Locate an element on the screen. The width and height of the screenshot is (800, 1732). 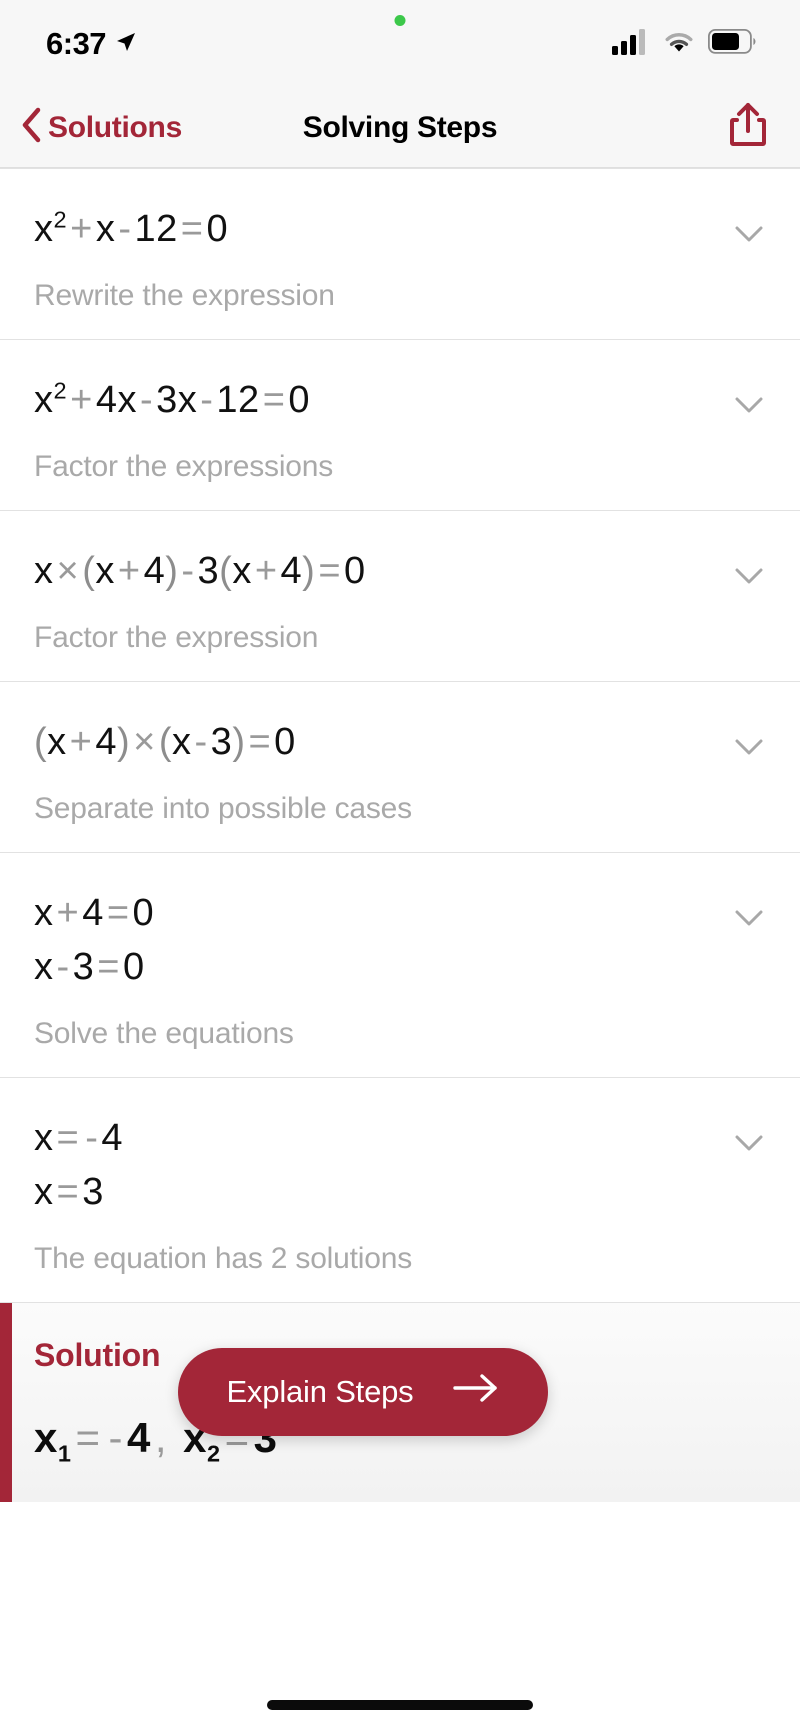
chevron-left-icon is located at coordinates (31, 127).